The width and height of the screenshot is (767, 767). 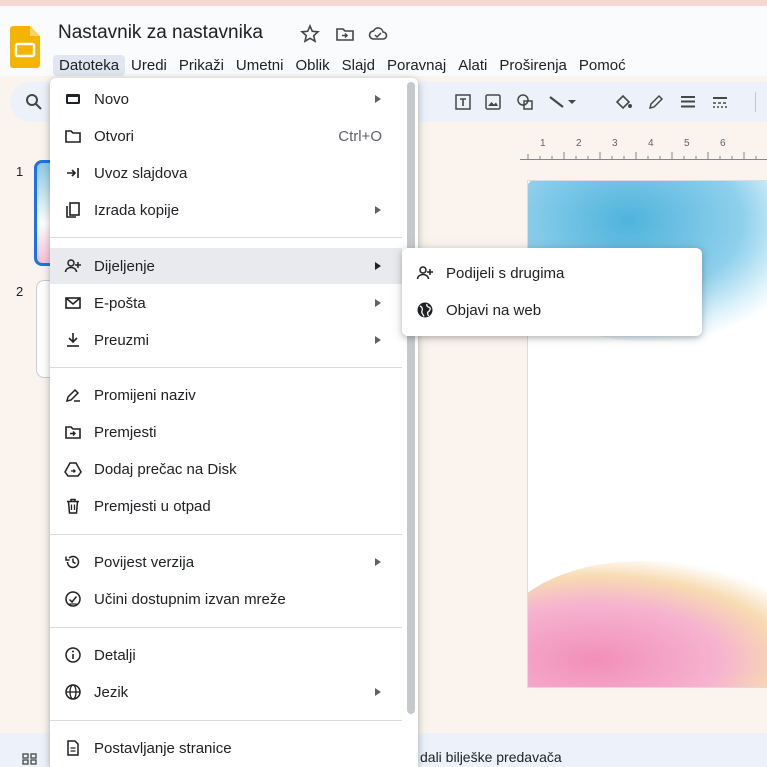 What do you see at coordinates (226, 655) in the screenshot?
I see `menu-item-detalji: Detalji` at bounding box center [226, 655].